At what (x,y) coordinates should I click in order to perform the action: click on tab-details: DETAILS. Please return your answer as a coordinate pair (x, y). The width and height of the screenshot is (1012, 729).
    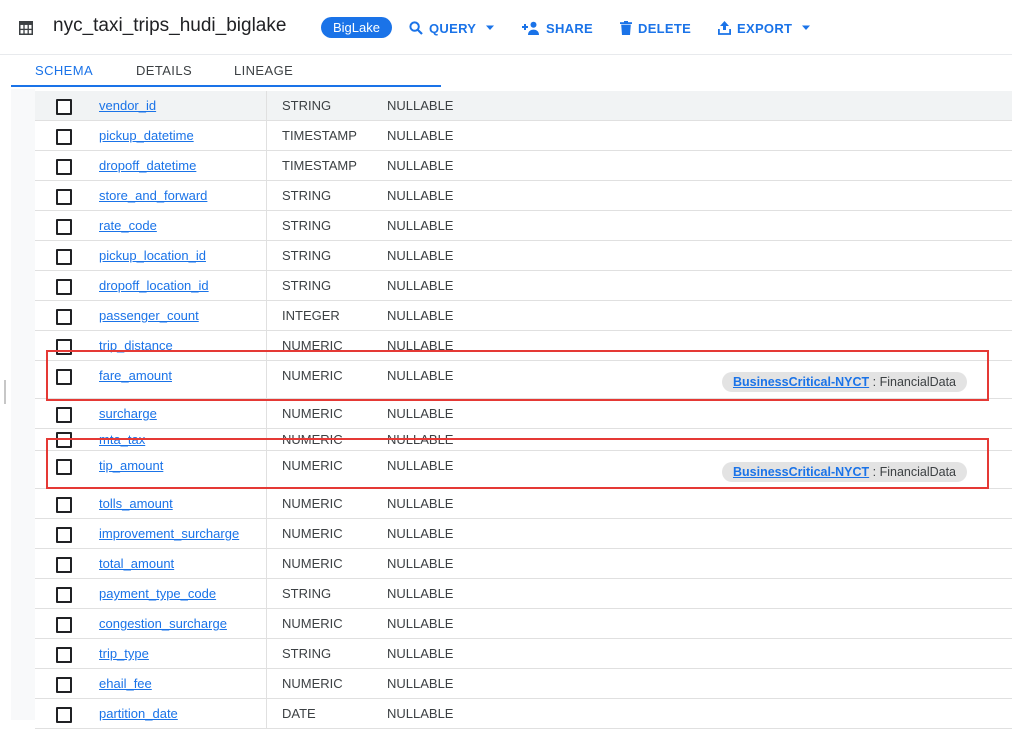
    Looking at the image, I should click on (164, 70).